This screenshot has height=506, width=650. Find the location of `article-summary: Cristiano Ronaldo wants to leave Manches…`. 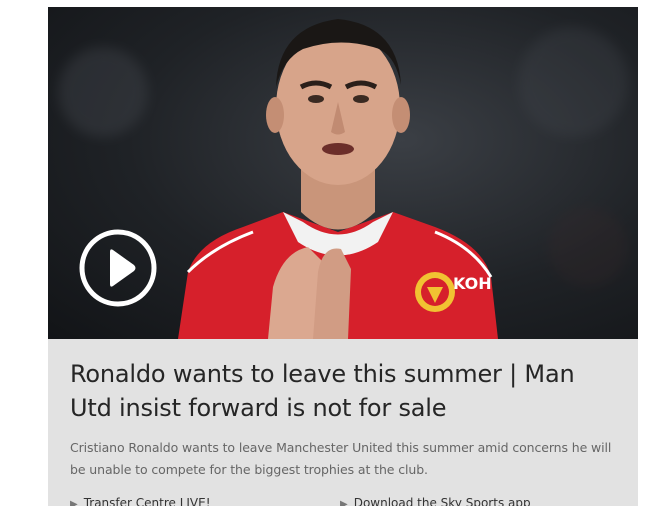

article-summary: Cristiano Ronaldo wants to leave Manches… is located at coordinates (341, 458).